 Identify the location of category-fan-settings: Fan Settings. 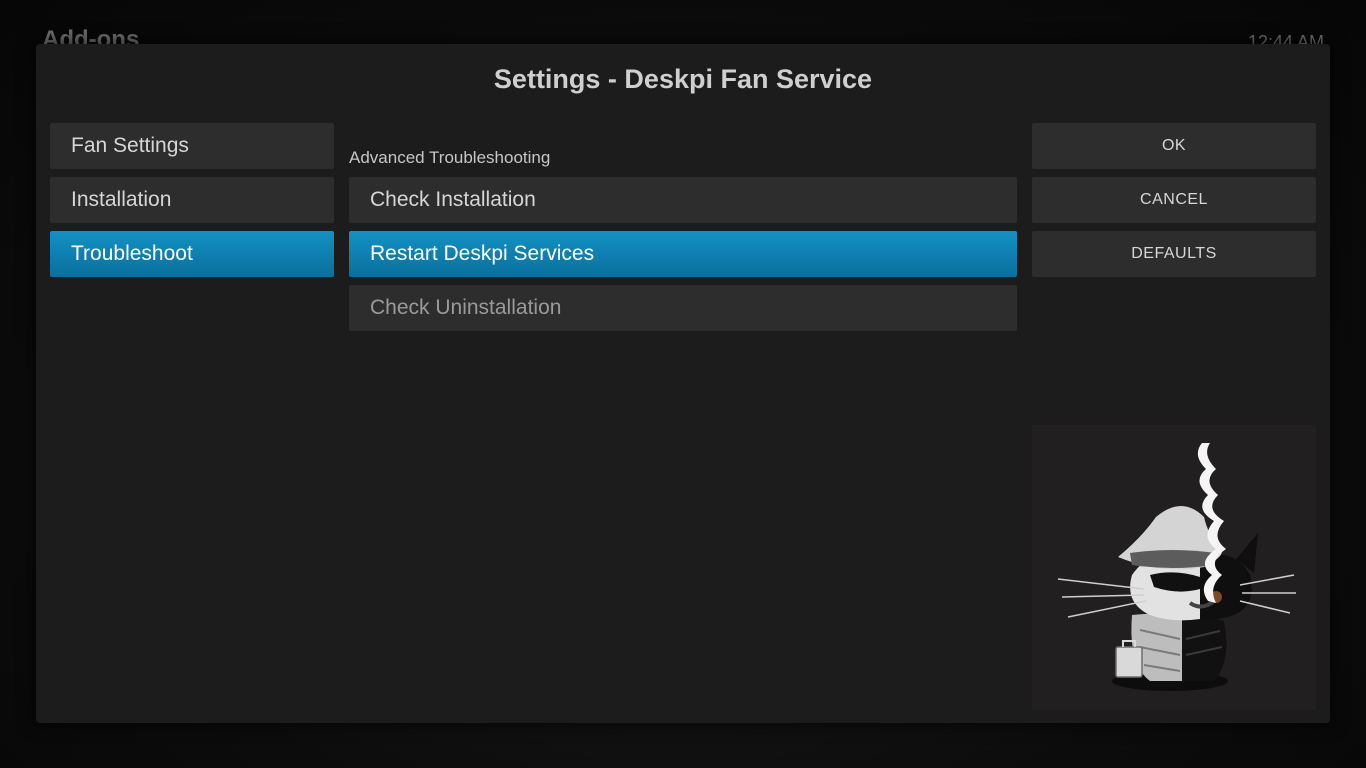
(192, 146).